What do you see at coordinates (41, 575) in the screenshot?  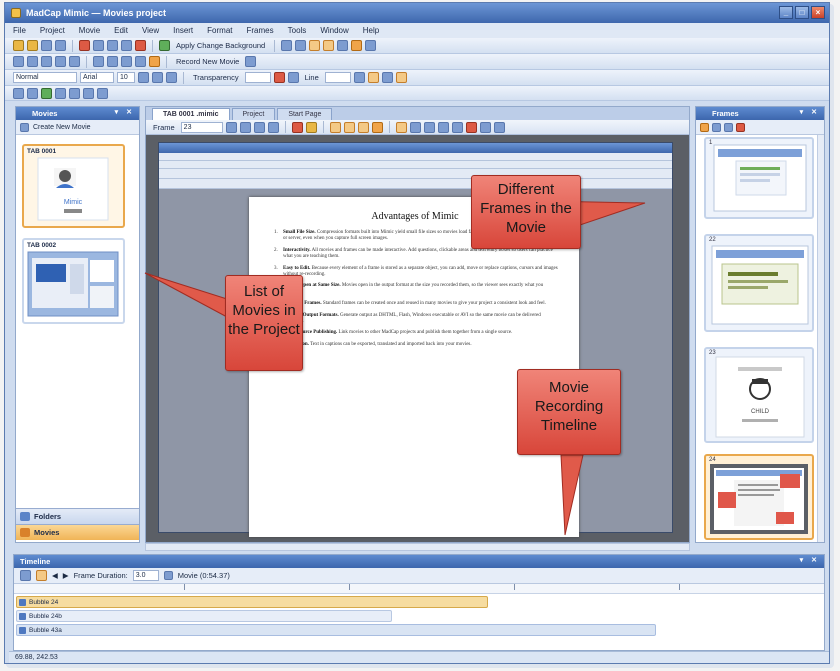 I see `timeline-select-icon` at bounding box center [41, 575].